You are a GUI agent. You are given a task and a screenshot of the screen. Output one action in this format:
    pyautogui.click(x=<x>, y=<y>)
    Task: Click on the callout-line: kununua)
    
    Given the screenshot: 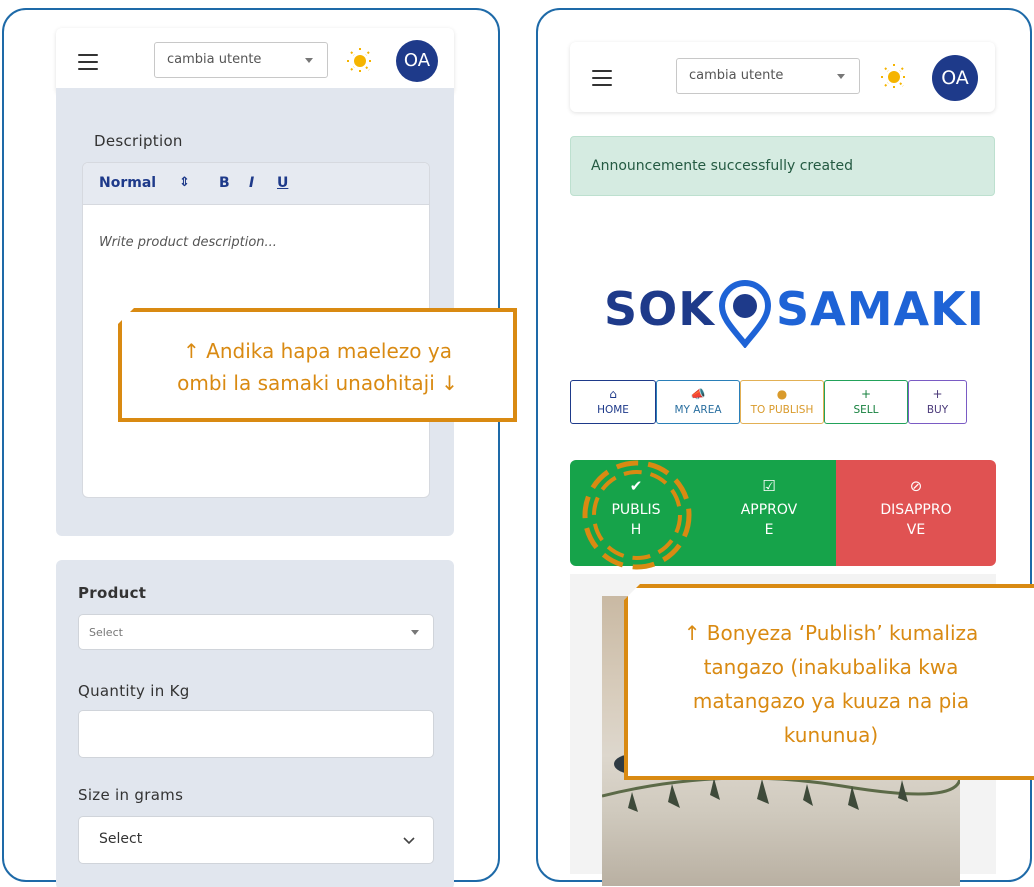 What is the action you would take?
    pyautogui.click(x=831, y=735)
    